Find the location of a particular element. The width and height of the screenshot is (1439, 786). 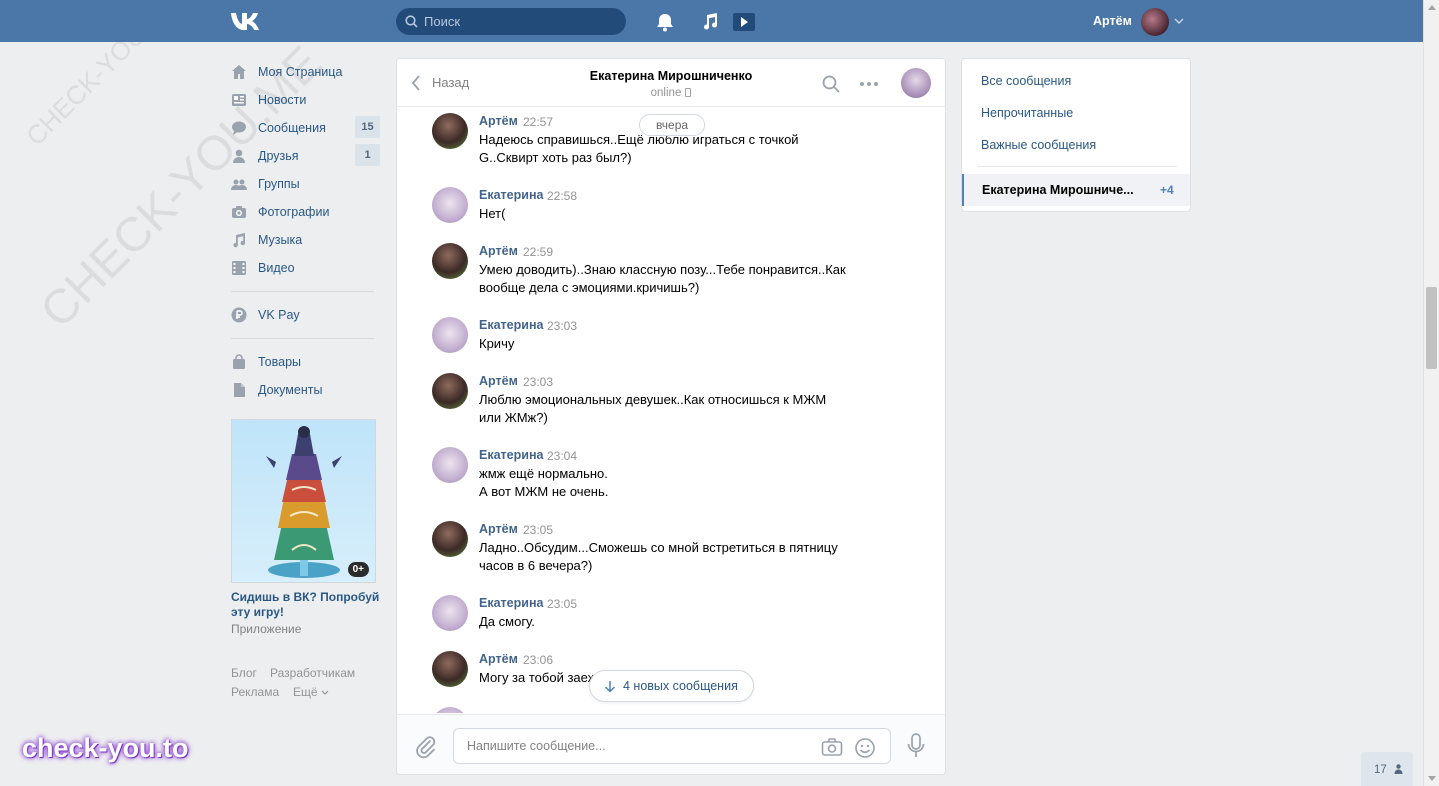

user-avatar is located at coordinates (1155, 22).